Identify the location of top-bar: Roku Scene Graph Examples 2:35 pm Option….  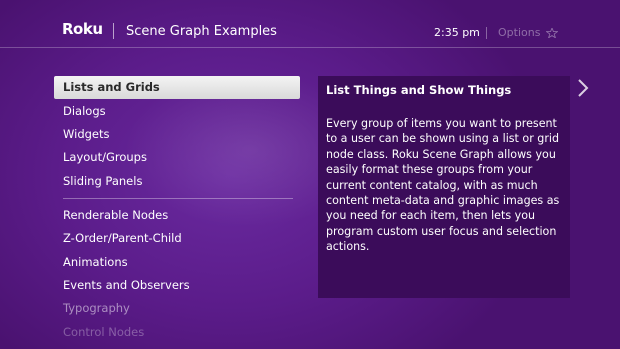
(310, 24).